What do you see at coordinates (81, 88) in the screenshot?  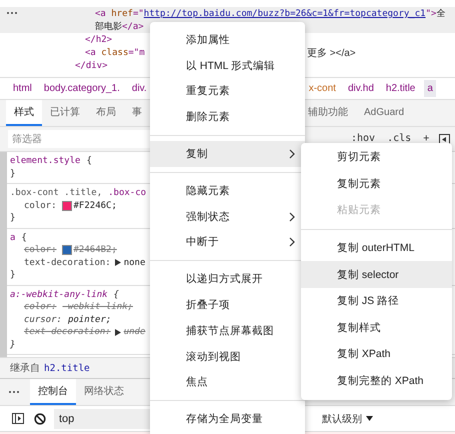 I see `breadcrumb-item: body.category_1.` at bounding box center [81, 88].